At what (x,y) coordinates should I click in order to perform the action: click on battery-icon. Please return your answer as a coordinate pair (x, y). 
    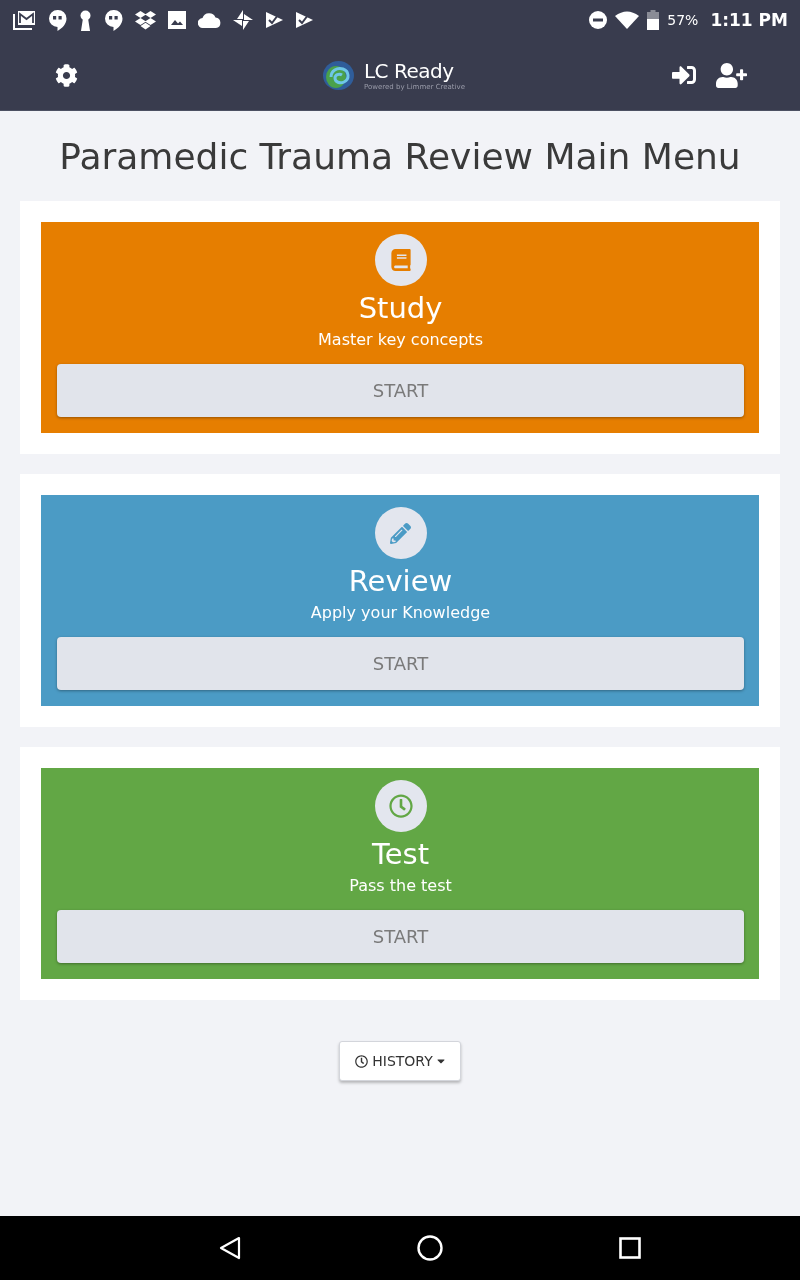
    Looking at the image, I should click on (653, 20).